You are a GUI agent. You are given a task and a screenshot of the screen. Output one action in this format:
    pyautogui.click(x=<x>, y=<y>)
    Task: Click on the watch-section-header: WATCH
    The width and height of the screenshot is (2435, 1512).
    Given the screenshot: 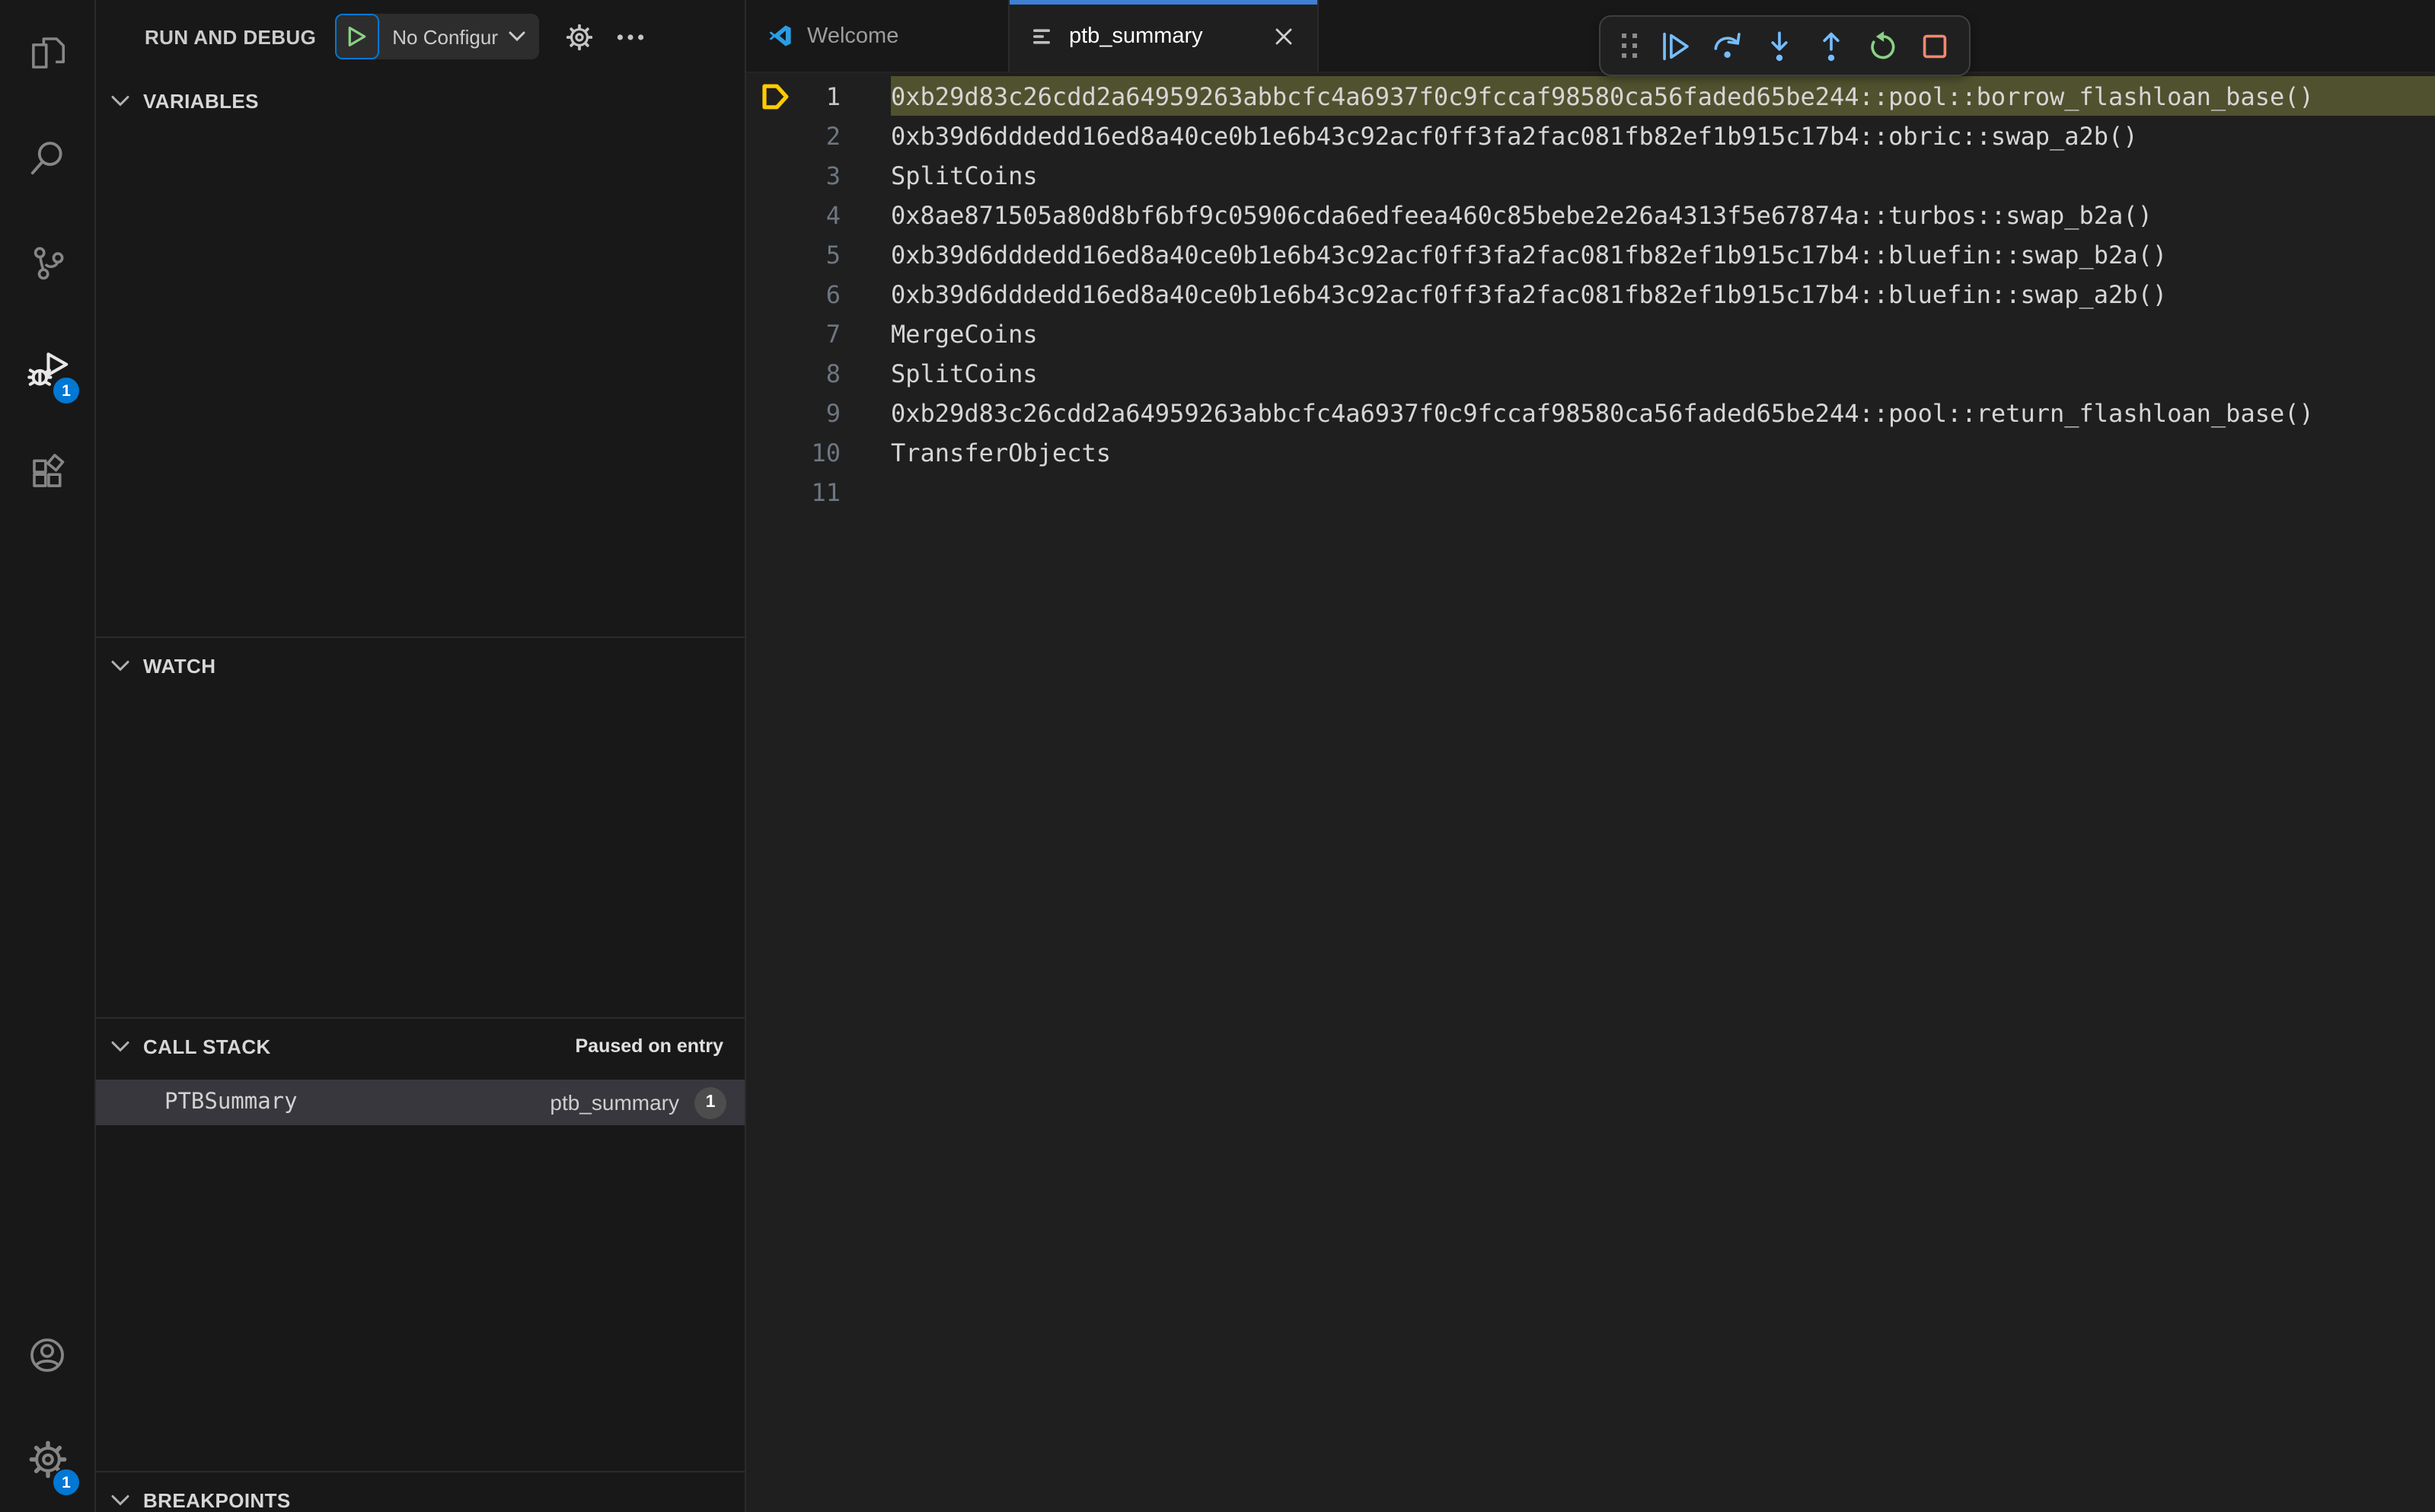 What is the action you would take?
    pyautogui.click(x=420, y=665)
    